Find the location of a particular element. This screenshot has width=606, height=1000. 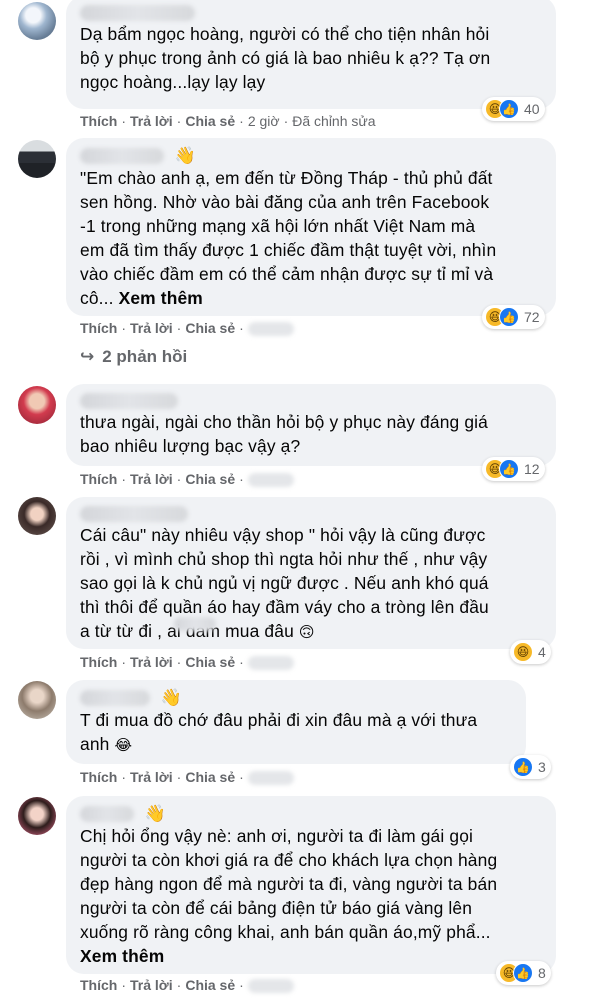

reaction-summary: 😆 4 is located at coordinates (530, 652).